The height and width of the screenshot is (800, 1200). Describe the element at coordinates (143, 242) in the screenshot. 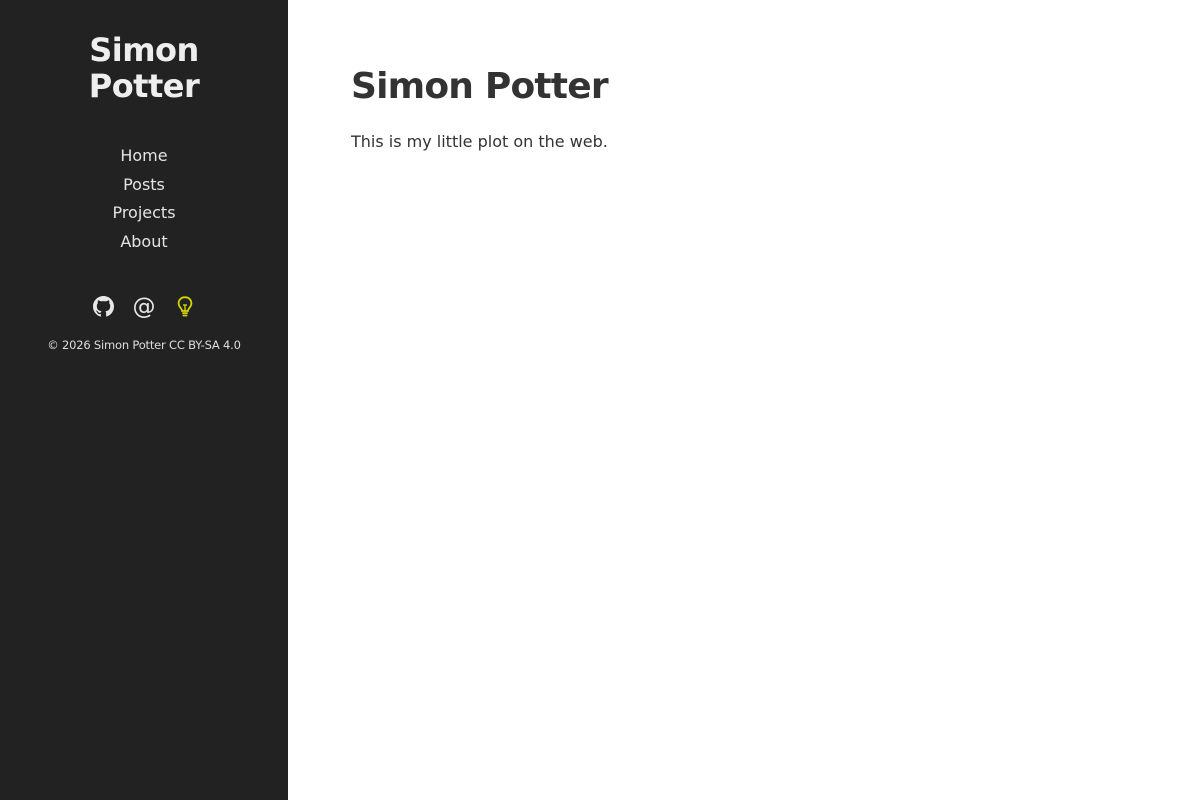

I see `nav-item-about: About` at that location.